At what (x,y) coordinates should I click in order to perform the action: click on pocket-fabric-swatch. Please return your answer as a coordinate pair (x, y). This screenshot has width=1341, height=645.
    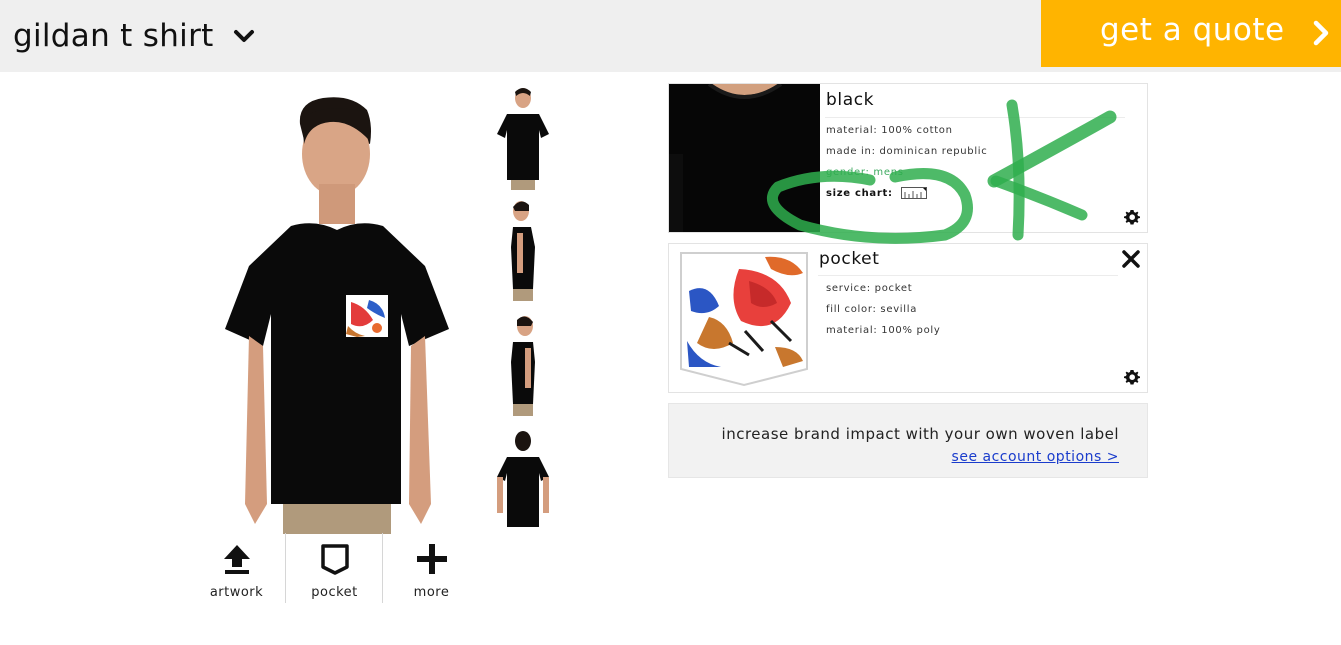
    Looking at the image, I should click on (744, 319).